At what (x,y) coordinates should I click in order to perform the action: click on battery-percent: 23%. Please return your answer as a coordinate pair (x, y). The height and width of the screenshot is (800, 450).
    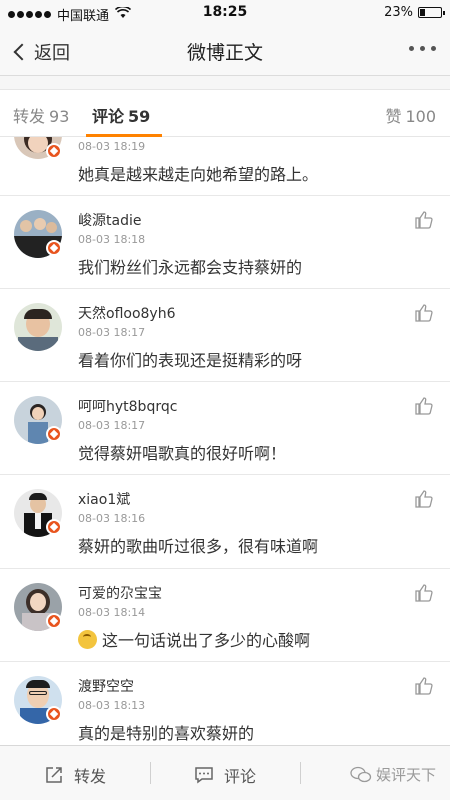
    Looking at the image, I should click on (398, 12).